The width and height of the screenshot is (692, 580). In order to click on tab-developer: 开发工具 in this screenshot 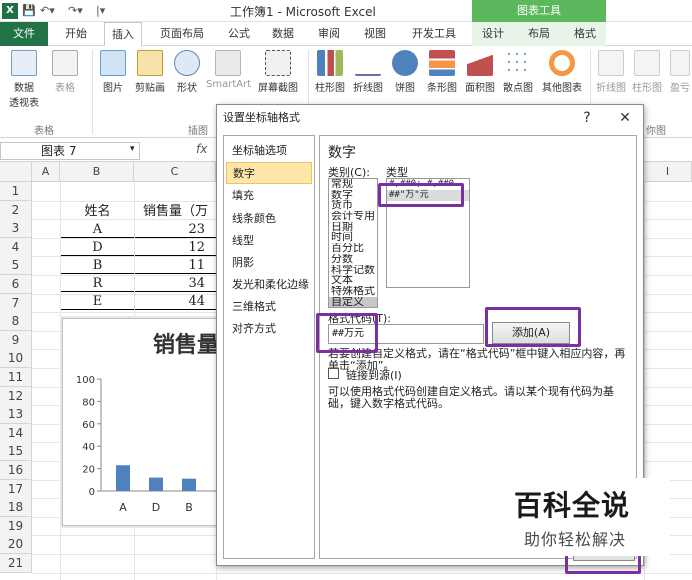, I will do `click(434, 34)`.